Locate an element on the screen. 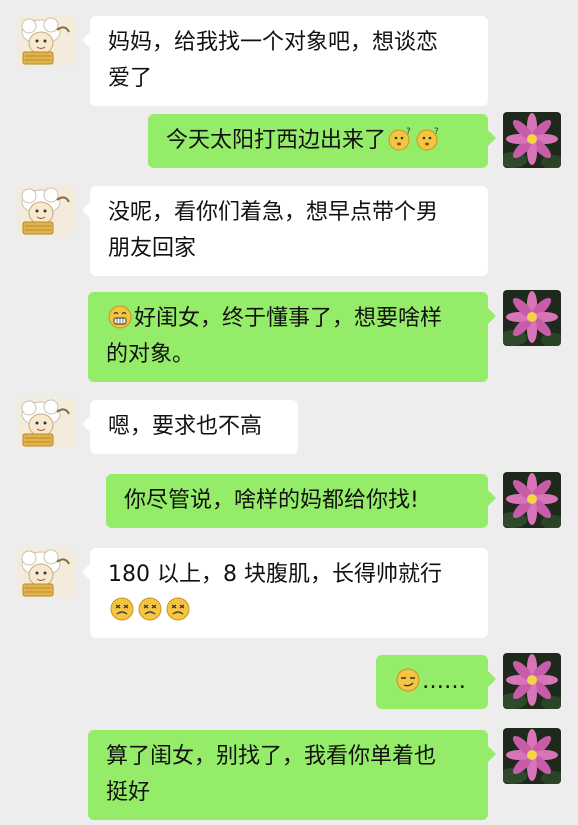 The image size is (578, 825). message-bubble: 没呢，看你们着急，想早点带个男 朋友回家 is located at coordinates (285, 231).